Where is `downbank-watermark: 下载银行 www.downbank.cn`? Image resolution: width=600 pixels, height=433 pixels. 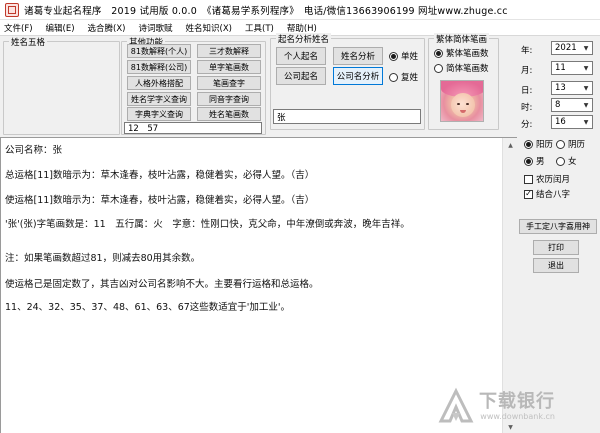
downbank-watermark: 下载银行 www.downbank.cn is located at coordinates (517, 406).